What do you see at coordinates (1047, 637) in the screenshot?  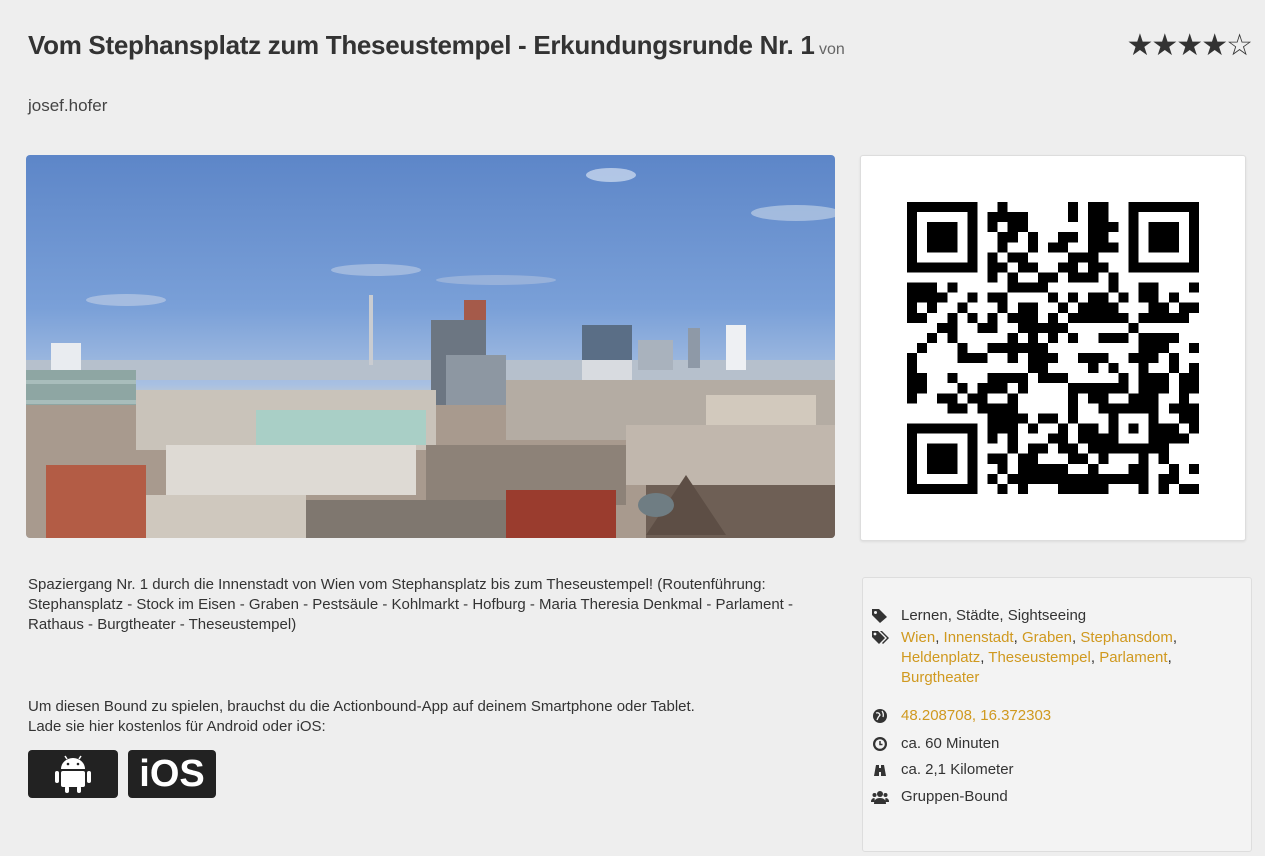 I see `tag-link: Graben` at bounding box center [1047, 637].